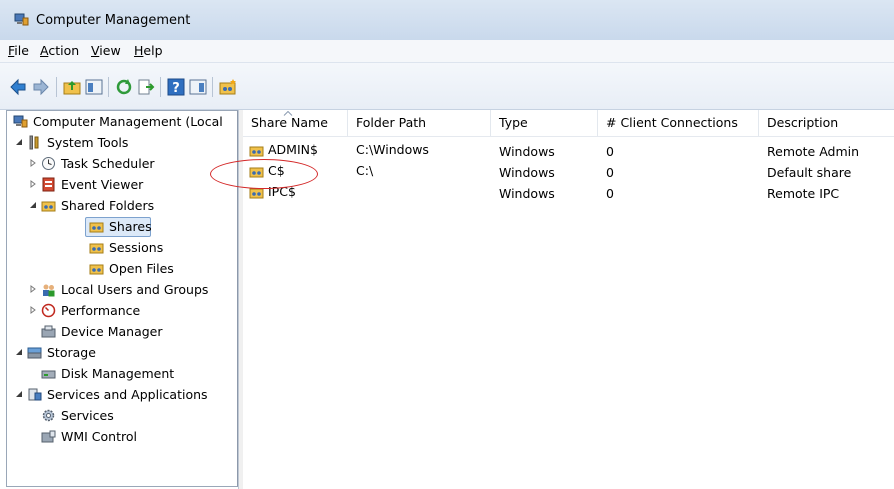 Image resolution: width=894 pixels, height=489 pixels. Describe the element at coordinates (35, 394) in the screenshot. I see `services-and-applications-icon` at that location.